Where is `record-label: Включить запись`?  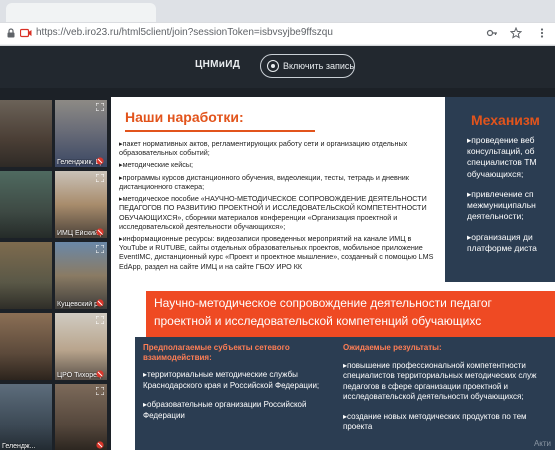
record-label: Включить запись is located at coordinates (319, 66).